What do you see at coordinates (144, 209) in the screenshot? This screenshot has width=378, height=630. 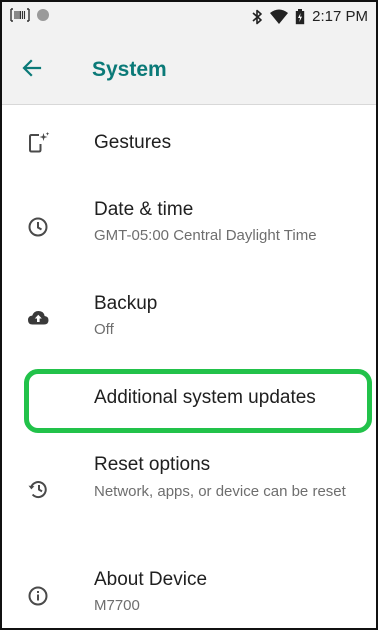 I see `list-item-title: Date & time` at bounding box center [144, 209].